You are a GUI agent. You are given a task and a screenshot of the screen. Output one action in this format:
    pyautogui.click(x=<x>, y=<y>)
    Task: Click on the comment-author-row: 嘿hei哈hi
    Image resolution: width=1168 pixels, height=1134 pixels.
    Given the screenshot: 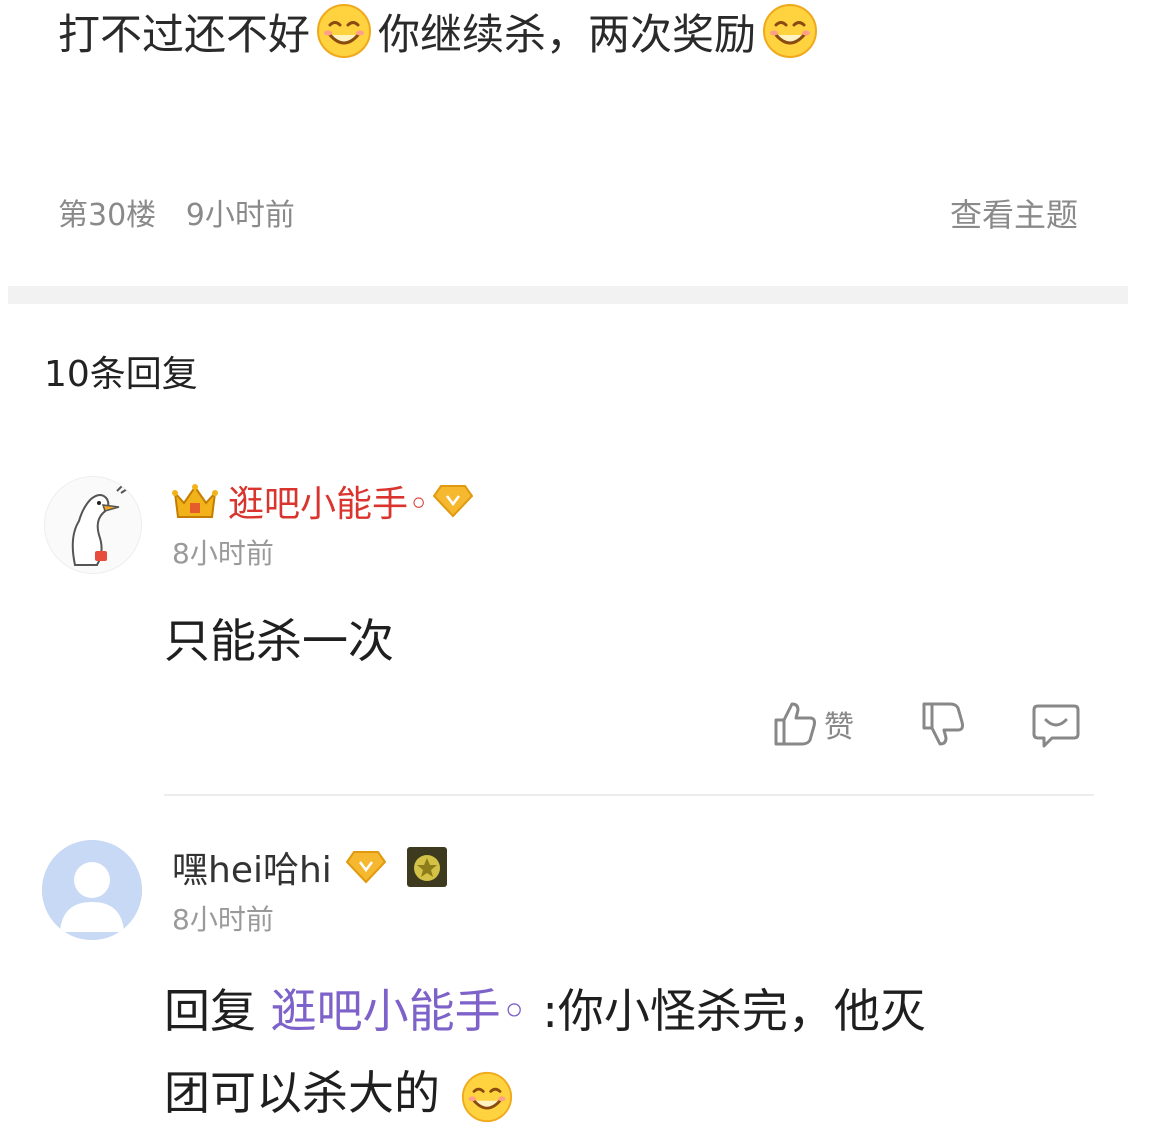 What is the action you would take?
    pyautogui.click(x=310, y=867)
    